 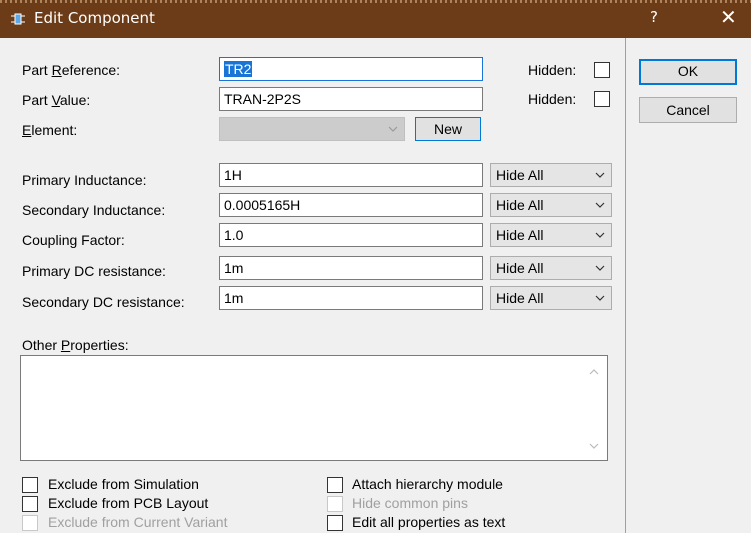 I want to click on part-value-label: Part Value:, so click(x=56, y=100).